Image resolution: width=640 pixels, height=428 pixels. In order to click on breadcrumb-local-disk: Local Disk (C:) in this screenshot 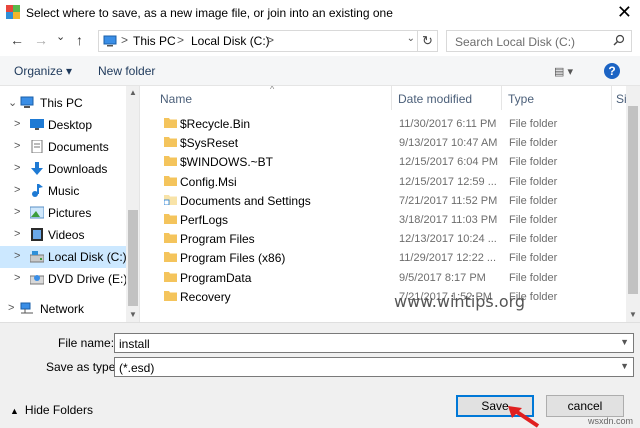, I will do `click(230, 41)`.